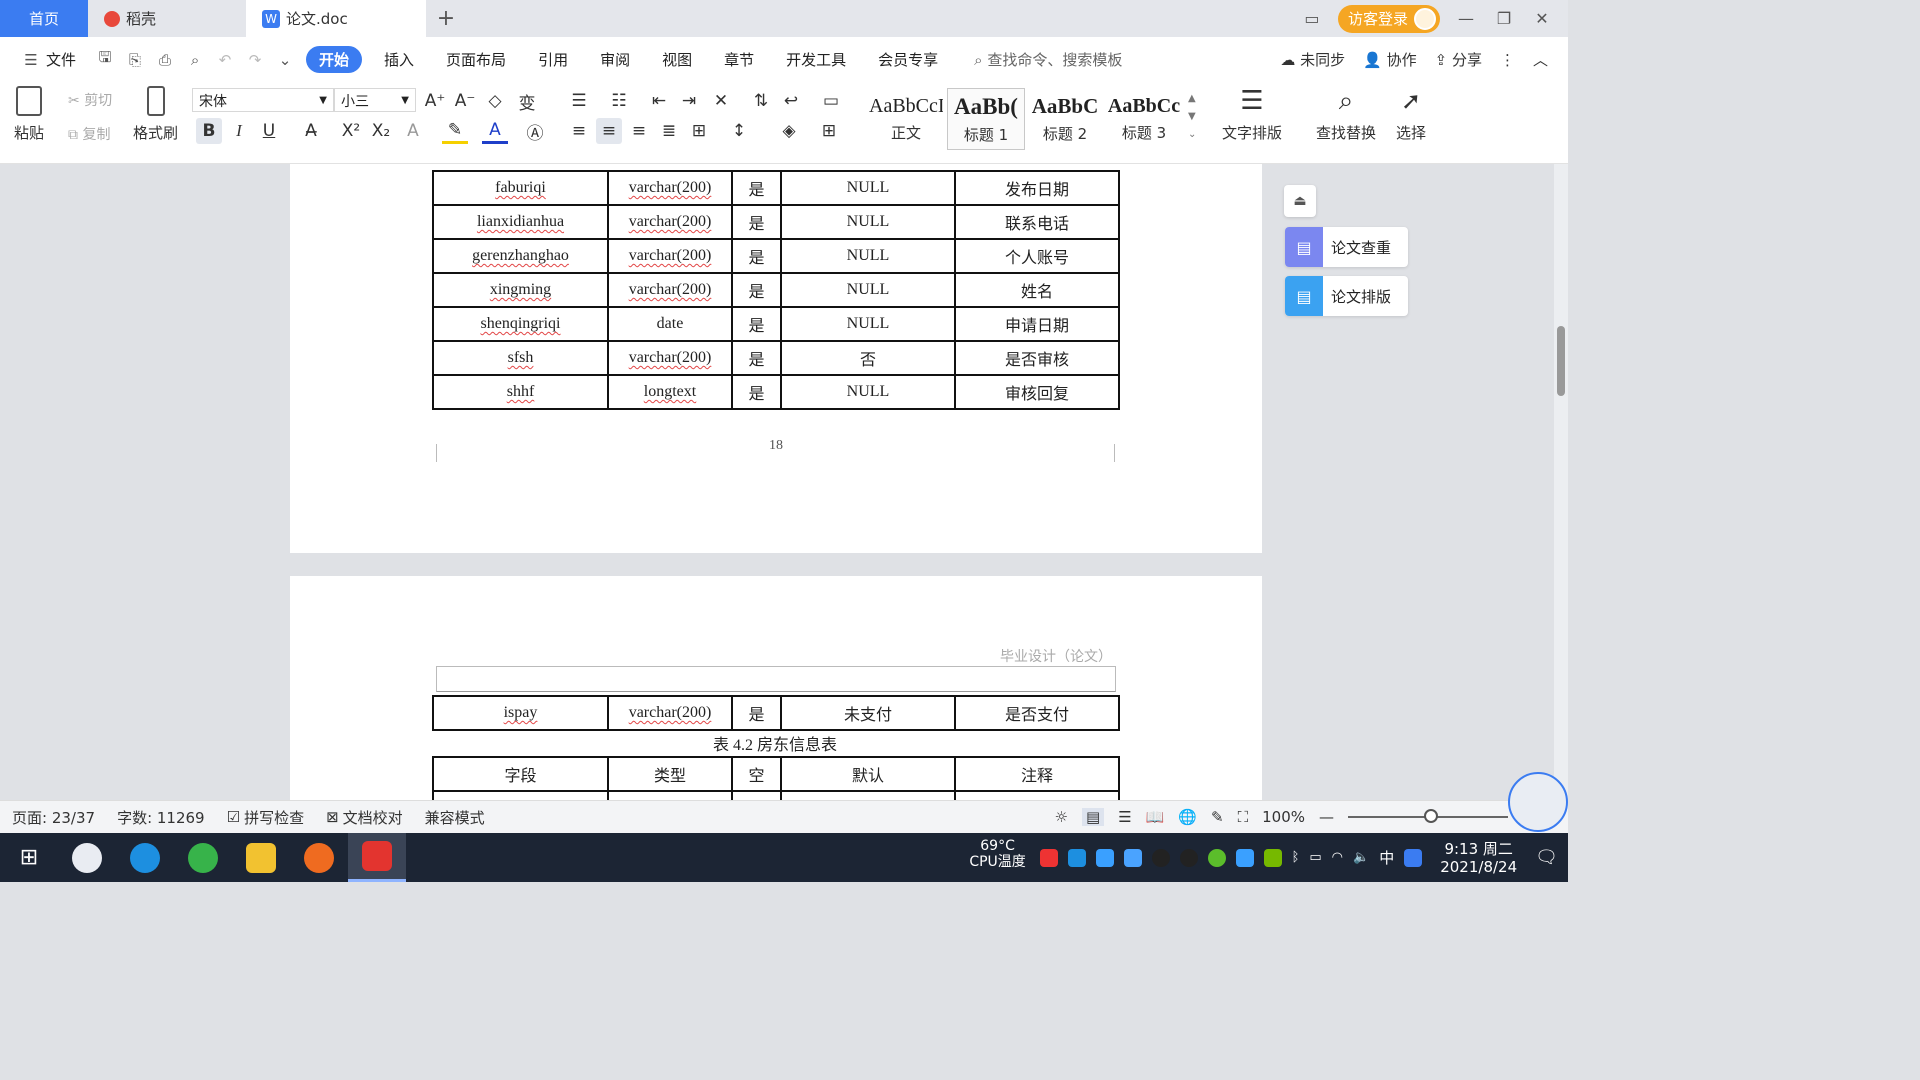  What do you see at coordinates (579, 101) in the screenshot?
I see `bullets-icon: ☰` at bounding box center [579, 101].